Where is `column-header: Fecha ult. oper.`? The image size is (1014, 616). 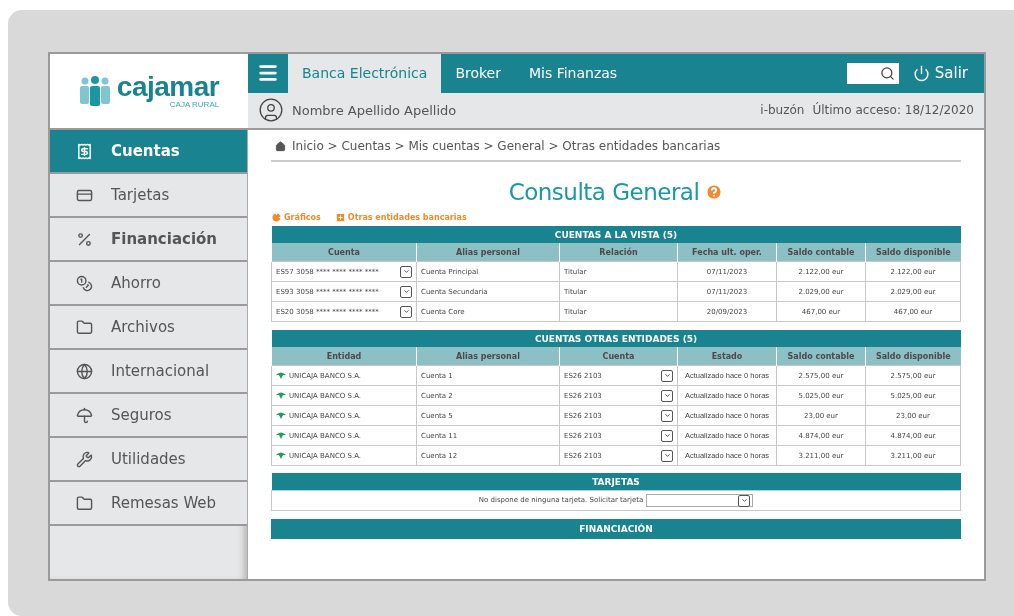 column-header: Fecha ult. oper. is located at coordinates (727, 252).